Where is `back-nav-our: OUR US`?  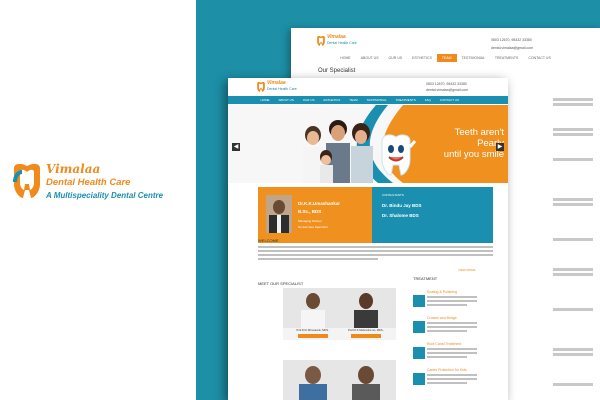 back-nav-our: OUR US is located at coordinates (396, 58).